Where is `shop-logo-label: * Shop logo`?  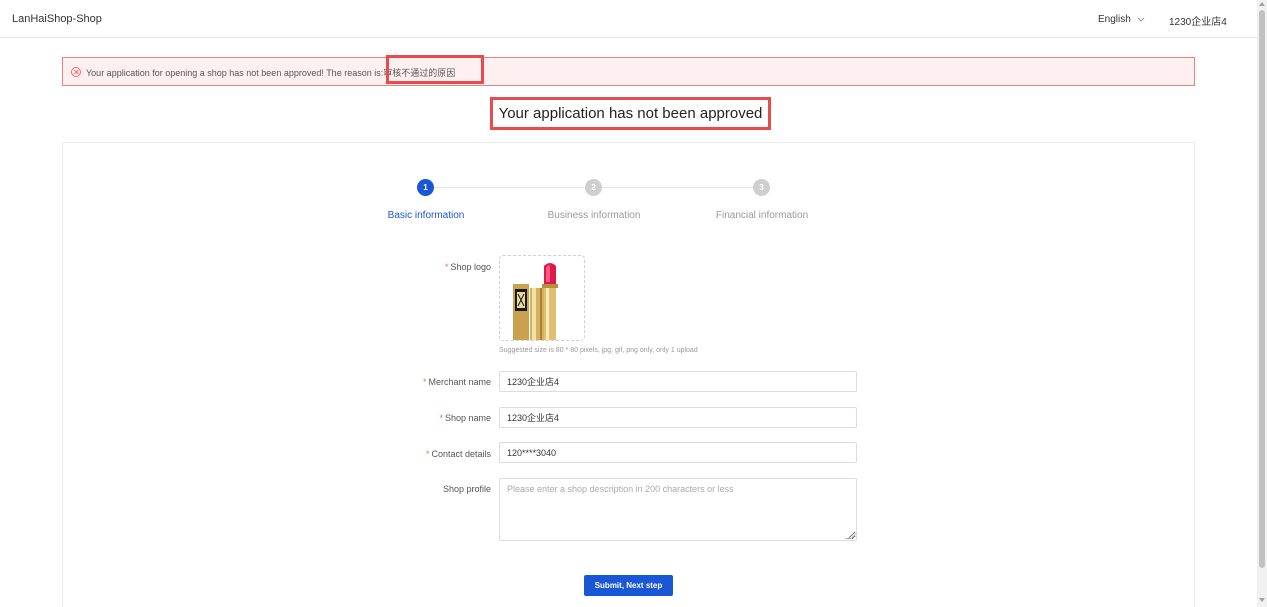 shop-logo-label: * Shop logo is located at coordinates (468, 267).